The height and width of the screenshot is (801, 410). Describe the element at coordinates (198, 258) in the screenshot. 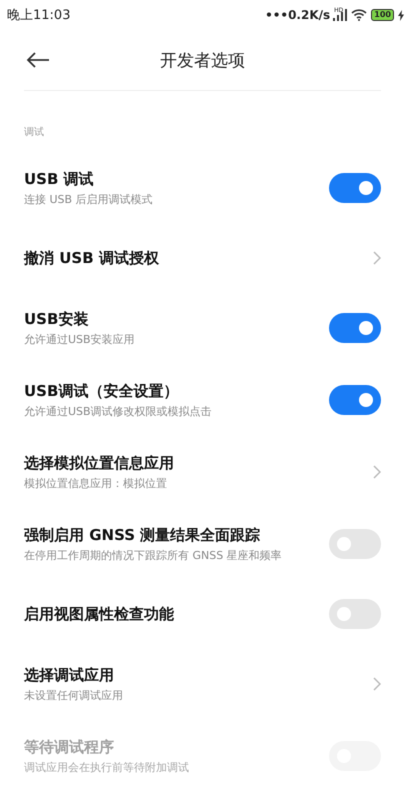

I see `setting-title: 撤消 USB 调试授权` at that location.